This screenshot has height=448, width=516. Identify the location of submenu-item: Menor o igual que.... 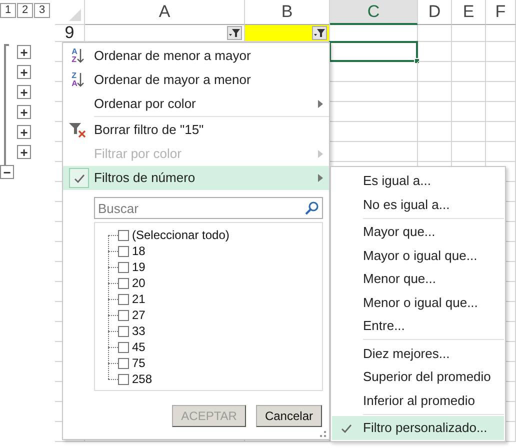
(418, 302).